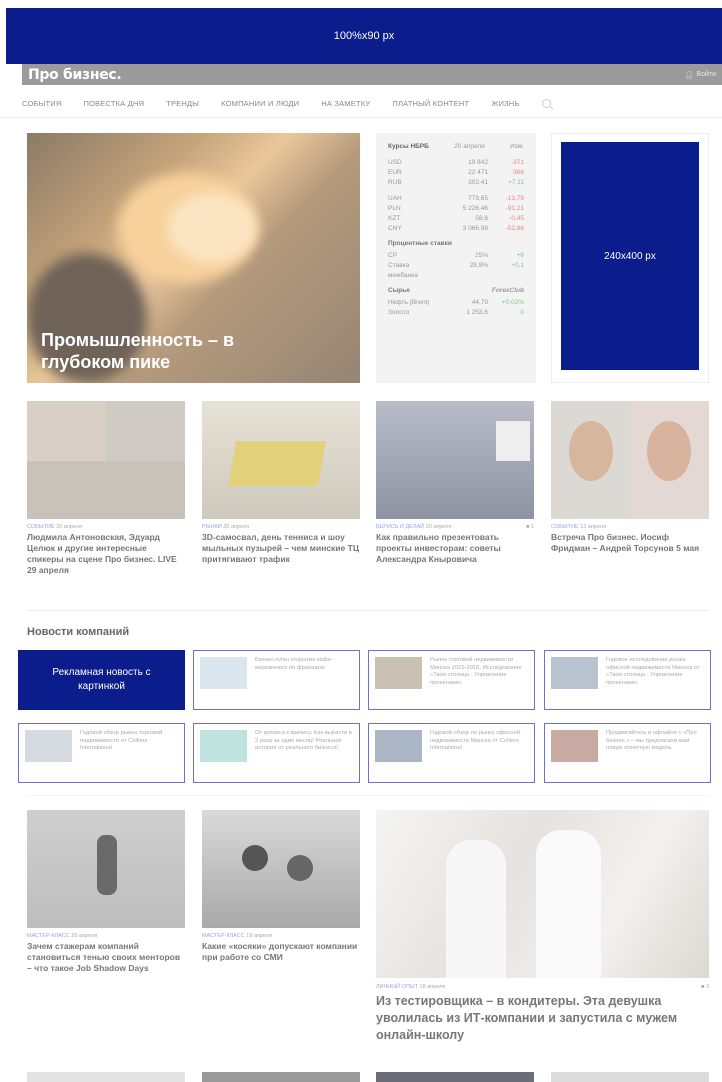 Image resolution: width=722 pixels, height=1082 pixels. What do you see at coordinates (481, 255) in the screenshot?
I see `rate-value: 25%` at bounding box center [481, 255].